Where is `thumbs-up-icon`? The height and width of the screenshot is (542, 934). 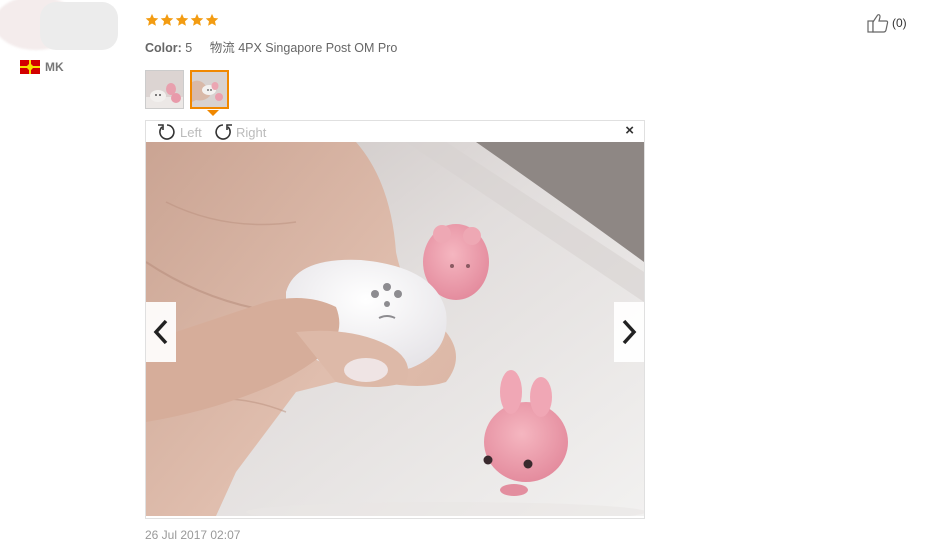 thumbs-up-icon is located at coordinates (878, 23).